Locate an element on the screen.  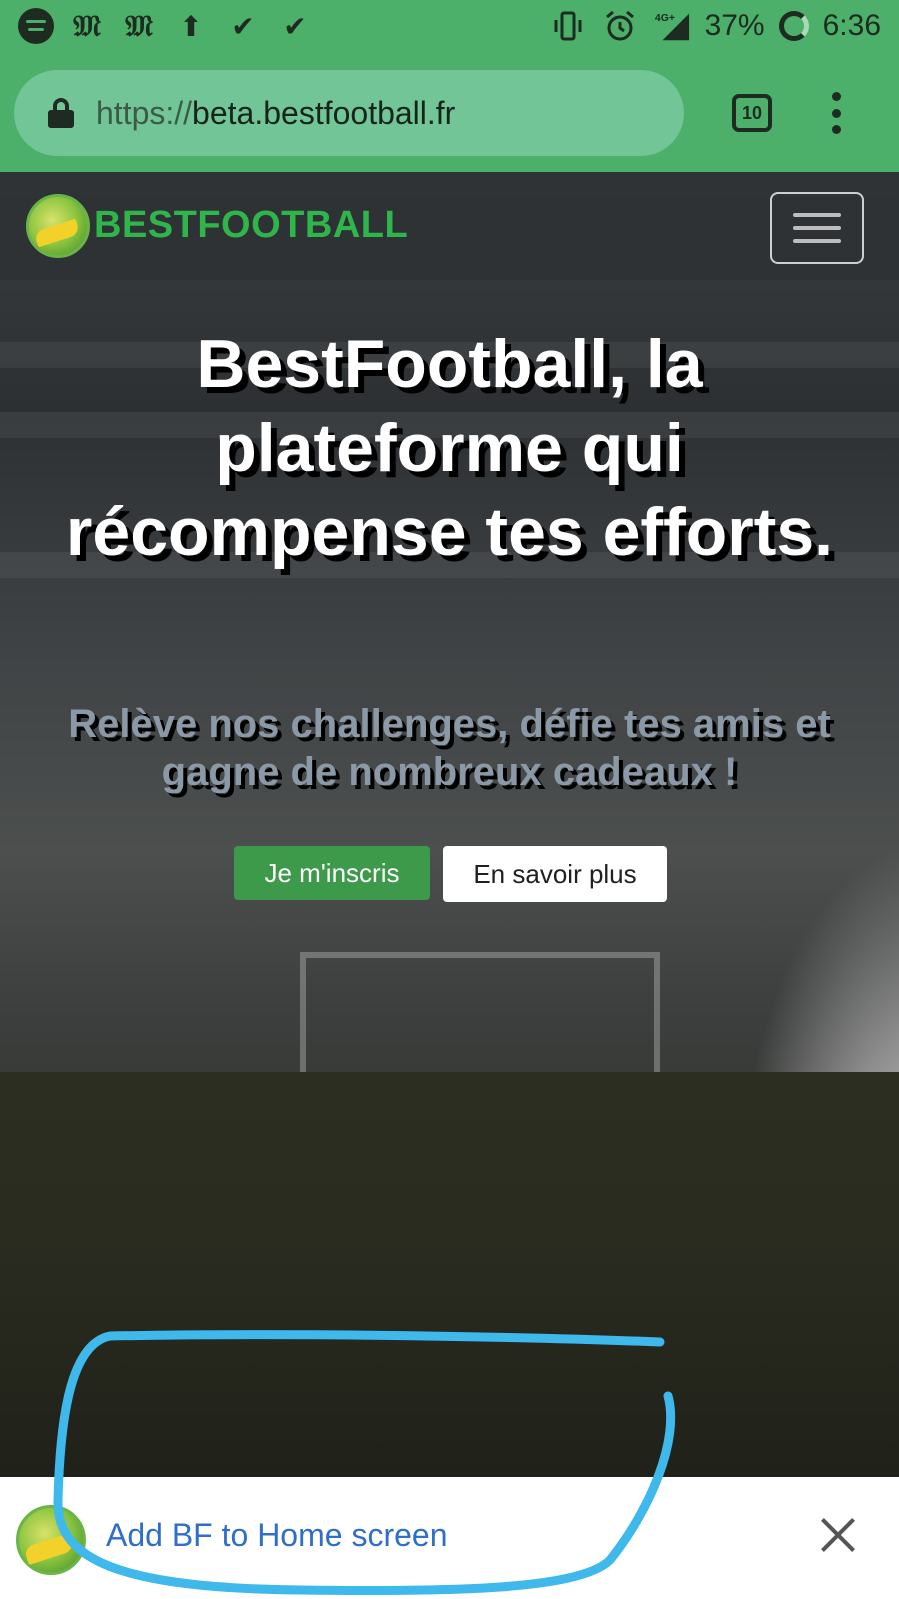
learn-more-button: En savoir plus is located at coordinates (555, 874).